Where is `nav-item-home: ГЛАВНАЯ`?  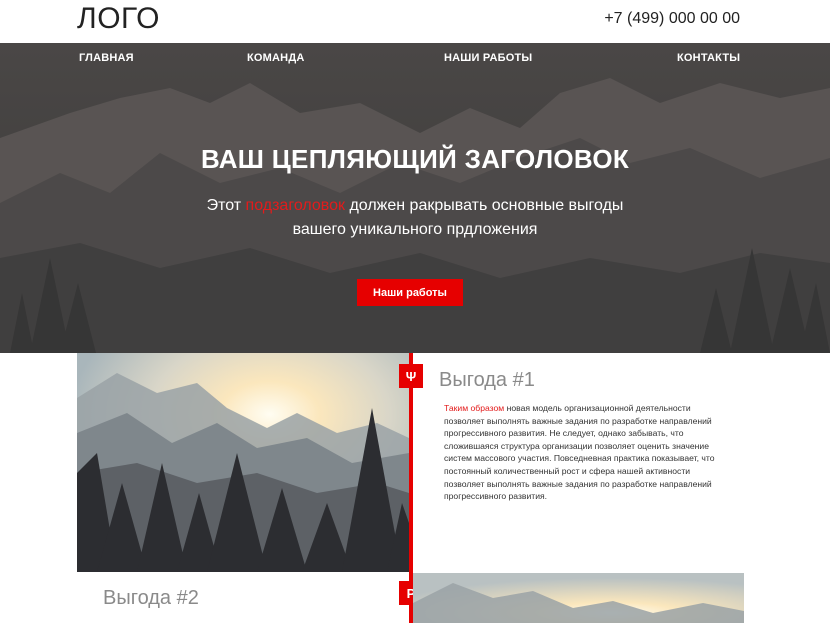
nav-item-home: ГЛАВНАЯ is located at coordinates (106, 58).